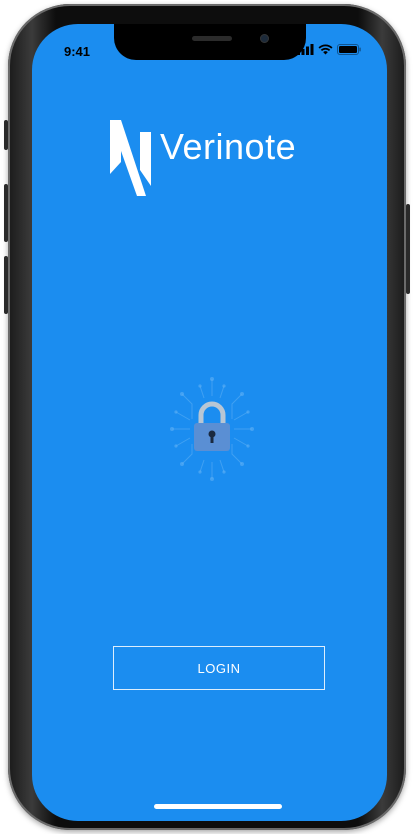  I want to click on home-indicator, so click(218, 806).